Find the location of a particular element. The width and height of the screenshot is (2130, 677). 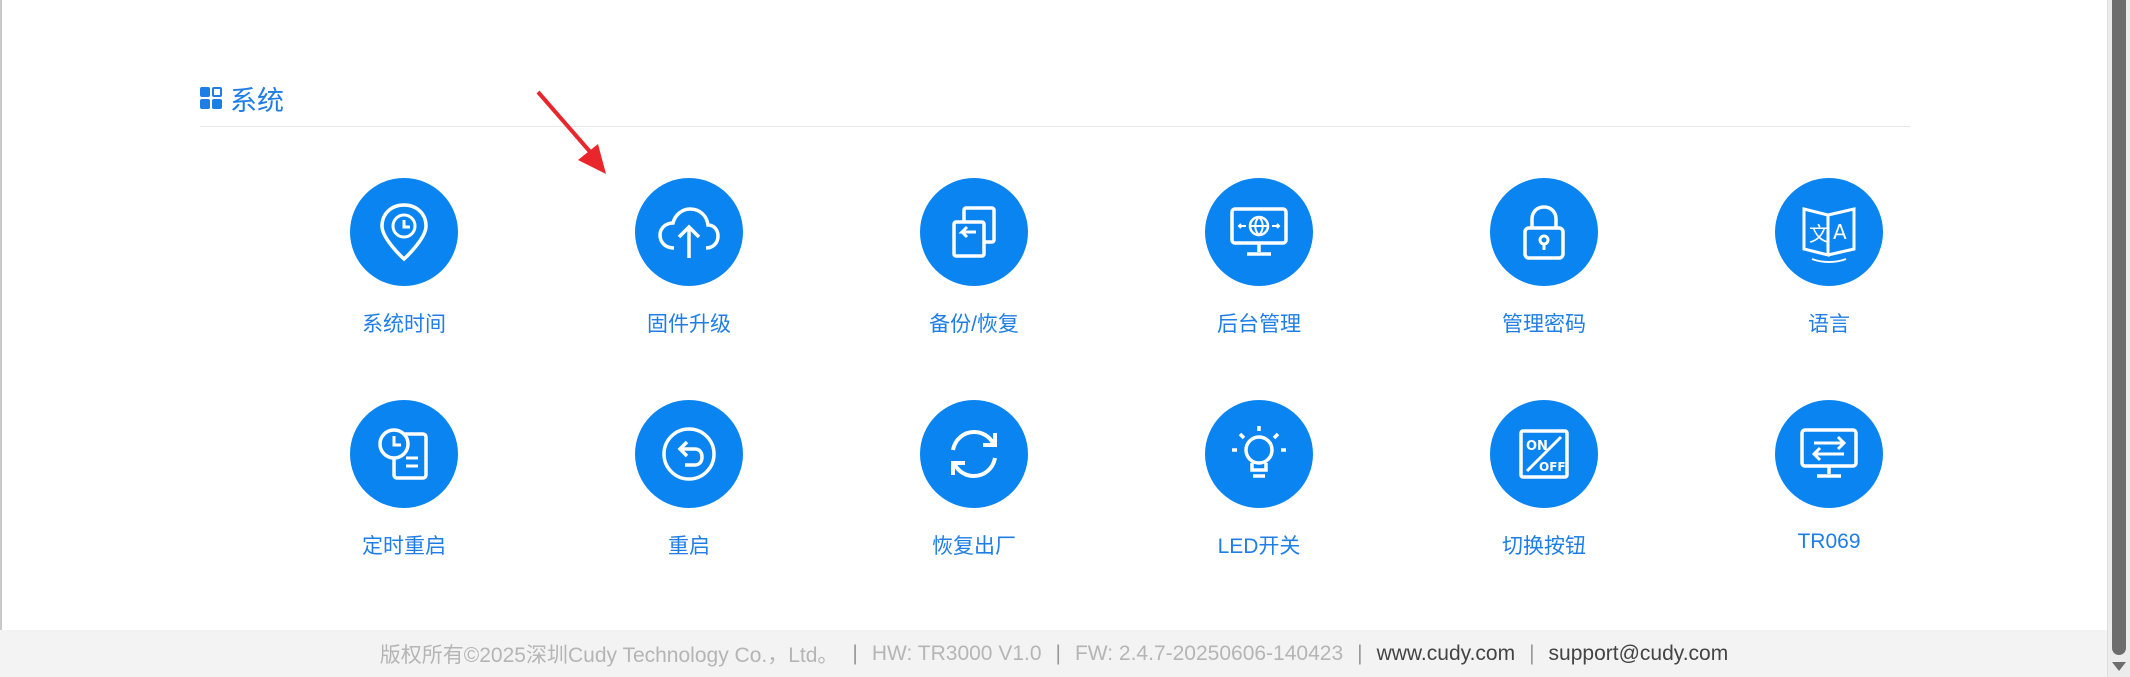

tile-toggle-button: ON OFF 切换按钮 is located at coordinates (1544, 480).